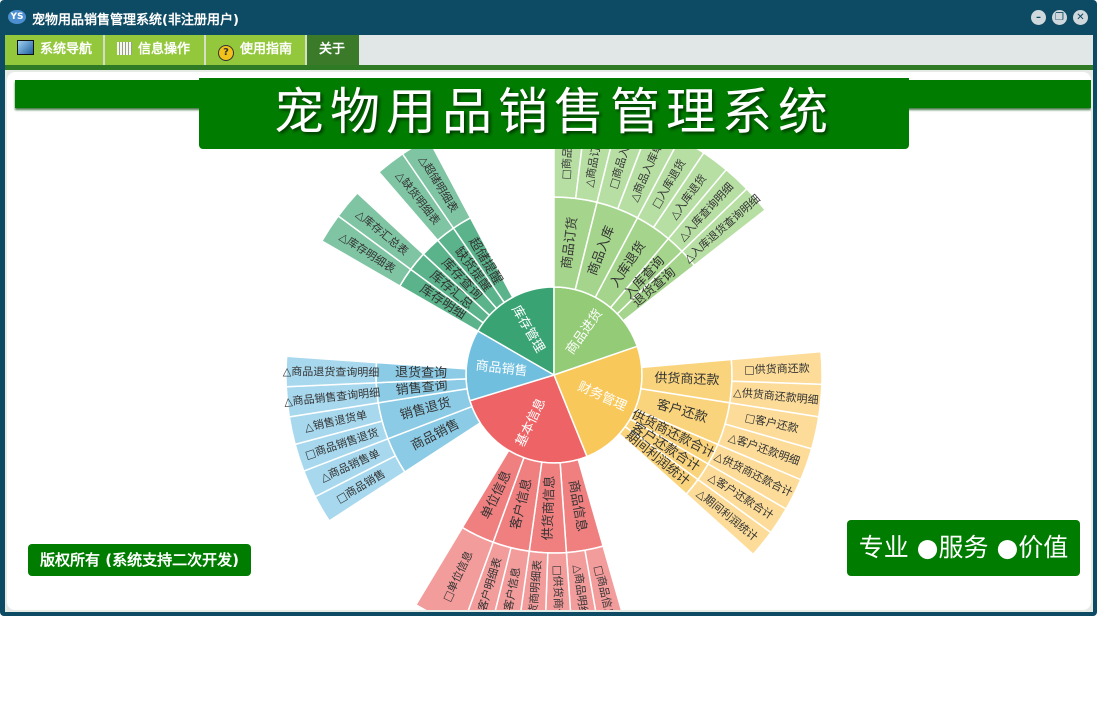 The height and width of the screenshot is (723, 1099). I want to click on sector3-△商品退货查询明细: △商品退货查询明细, so click(331, 371).